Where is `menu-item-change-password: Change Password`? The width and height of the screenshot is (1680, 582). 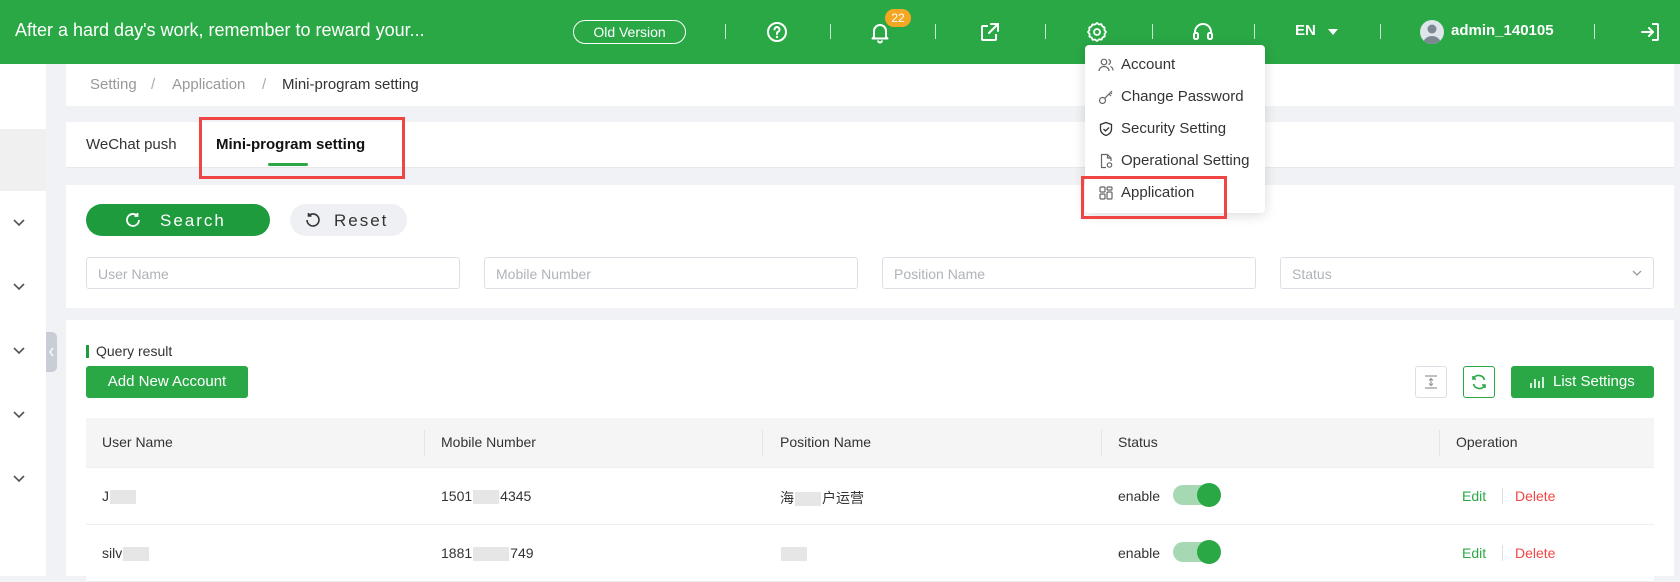
menu-item-change-password: Change Password is located at coordinates (1175, 97).